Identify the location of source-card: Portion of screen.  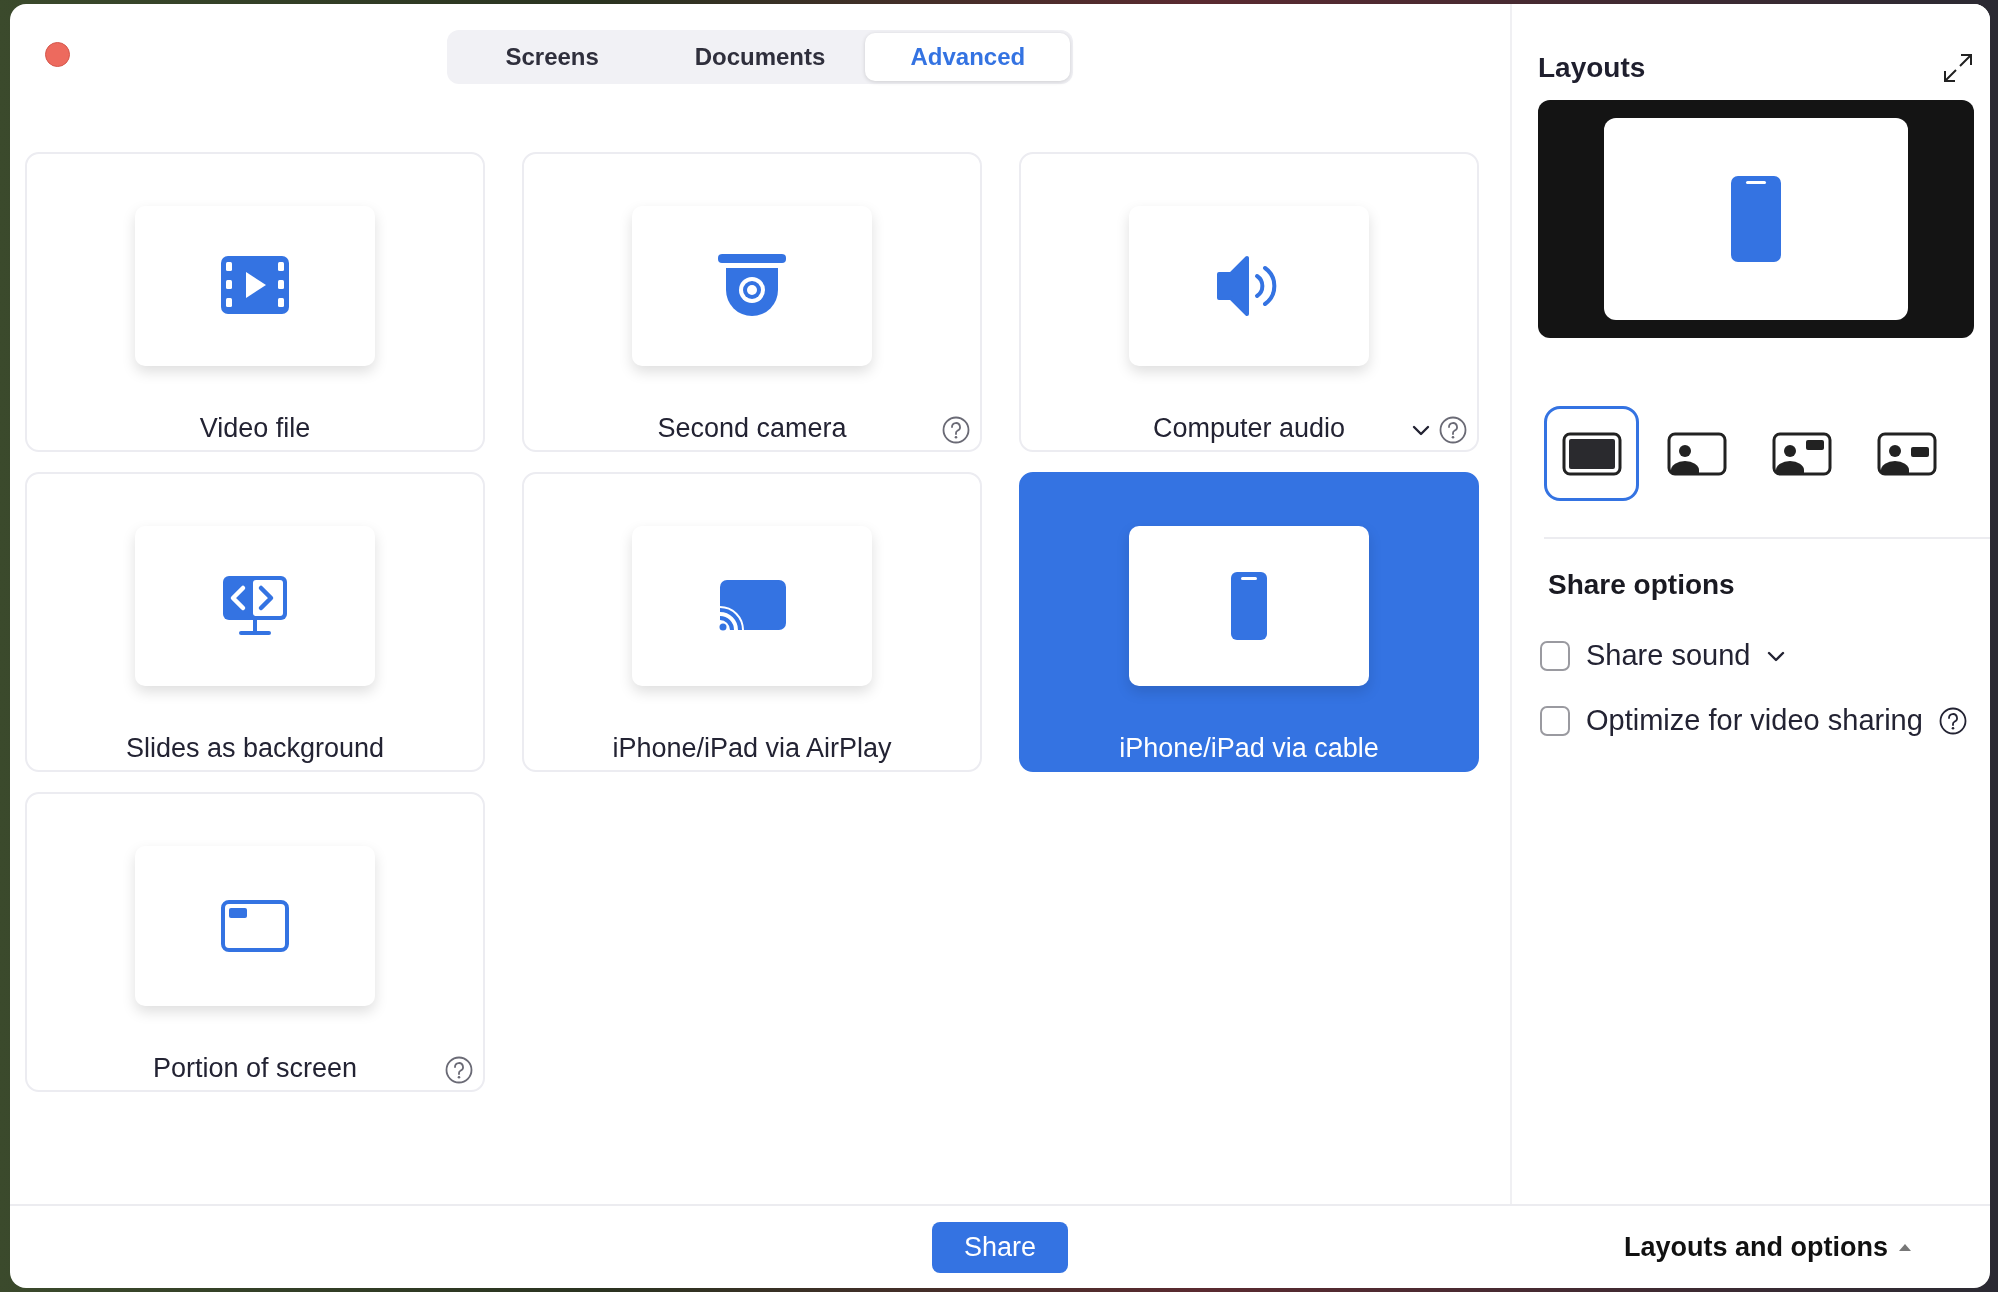
(255, 942).